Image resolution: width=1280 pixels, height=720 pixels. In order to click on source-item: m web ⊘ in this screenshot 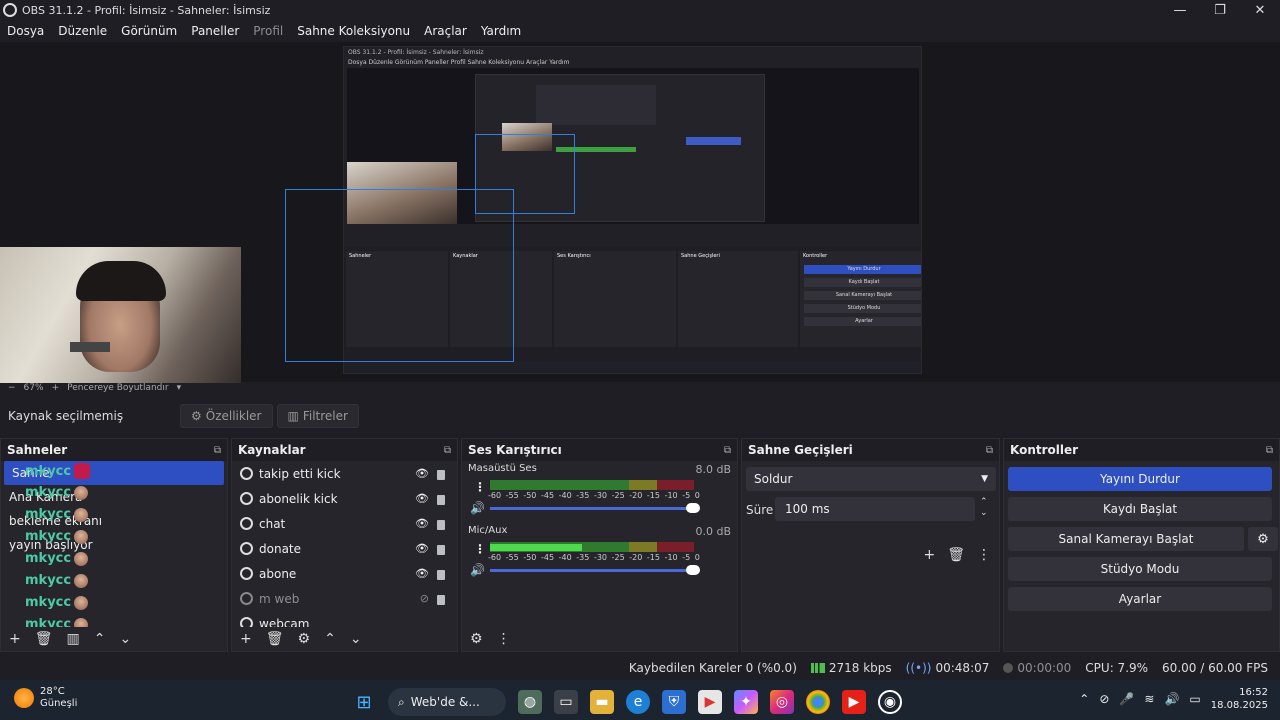, I will do `click(344, 598)`.